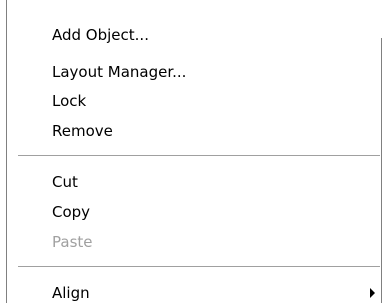  What do you see at coordinates (381, 170) in the screenshot?
I see `background-edge-line` at bounding box center [381, 170].